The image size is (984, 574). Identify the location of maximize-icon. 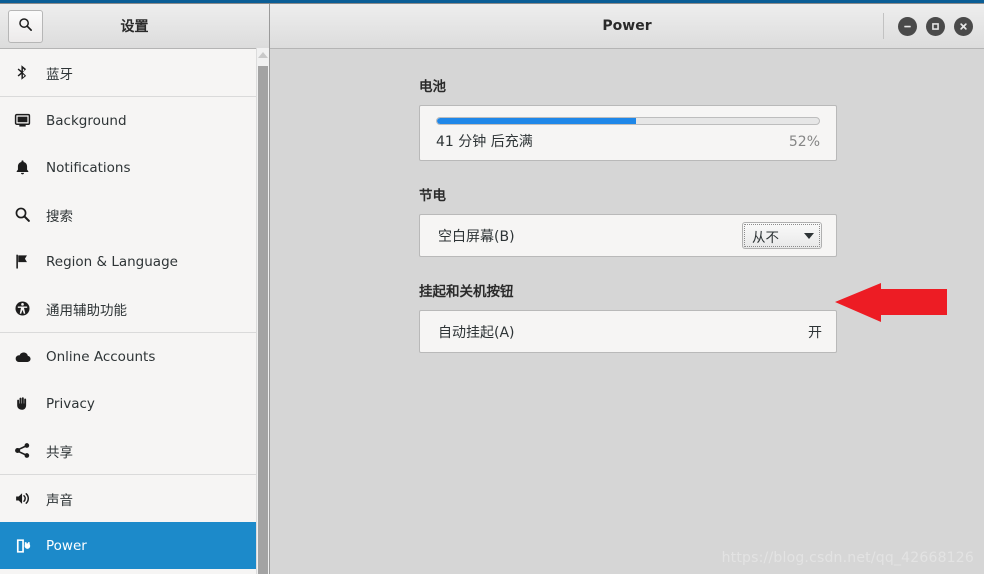
(935, 26).